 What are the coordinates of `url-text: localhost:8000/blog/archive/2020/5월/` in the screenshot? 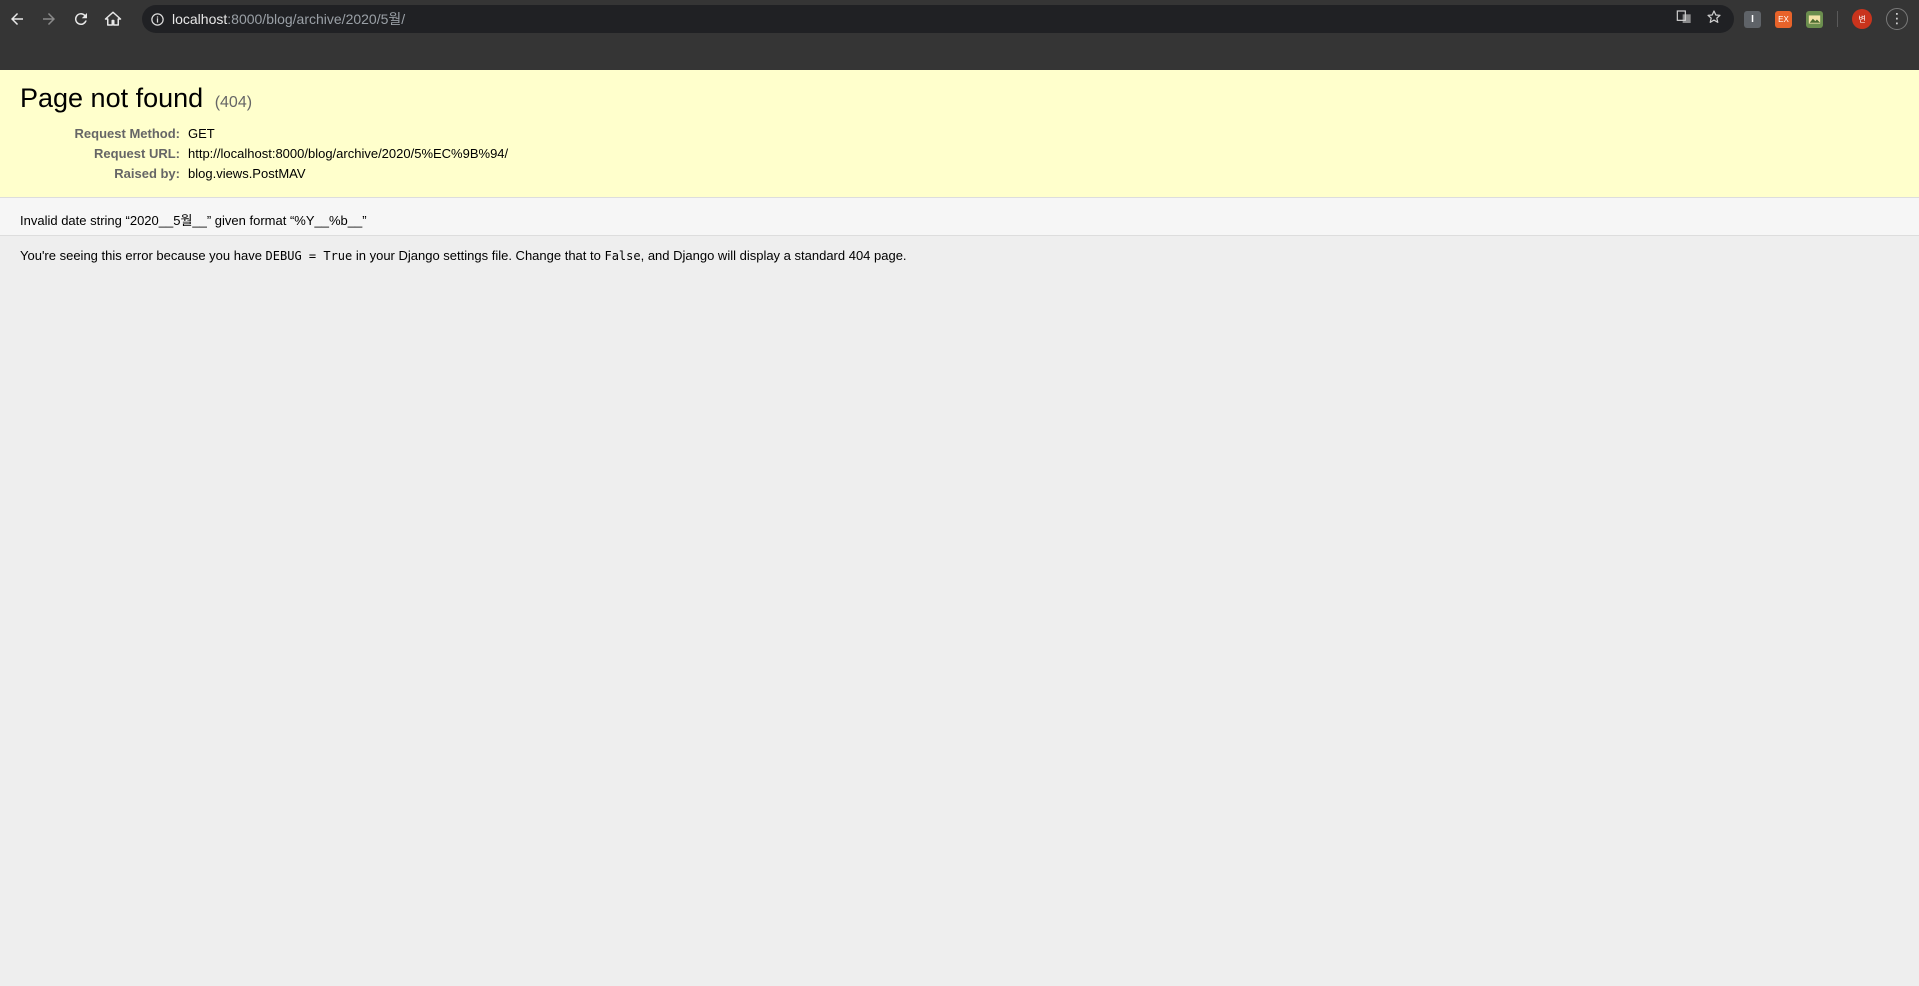 It's located at (288, 19).